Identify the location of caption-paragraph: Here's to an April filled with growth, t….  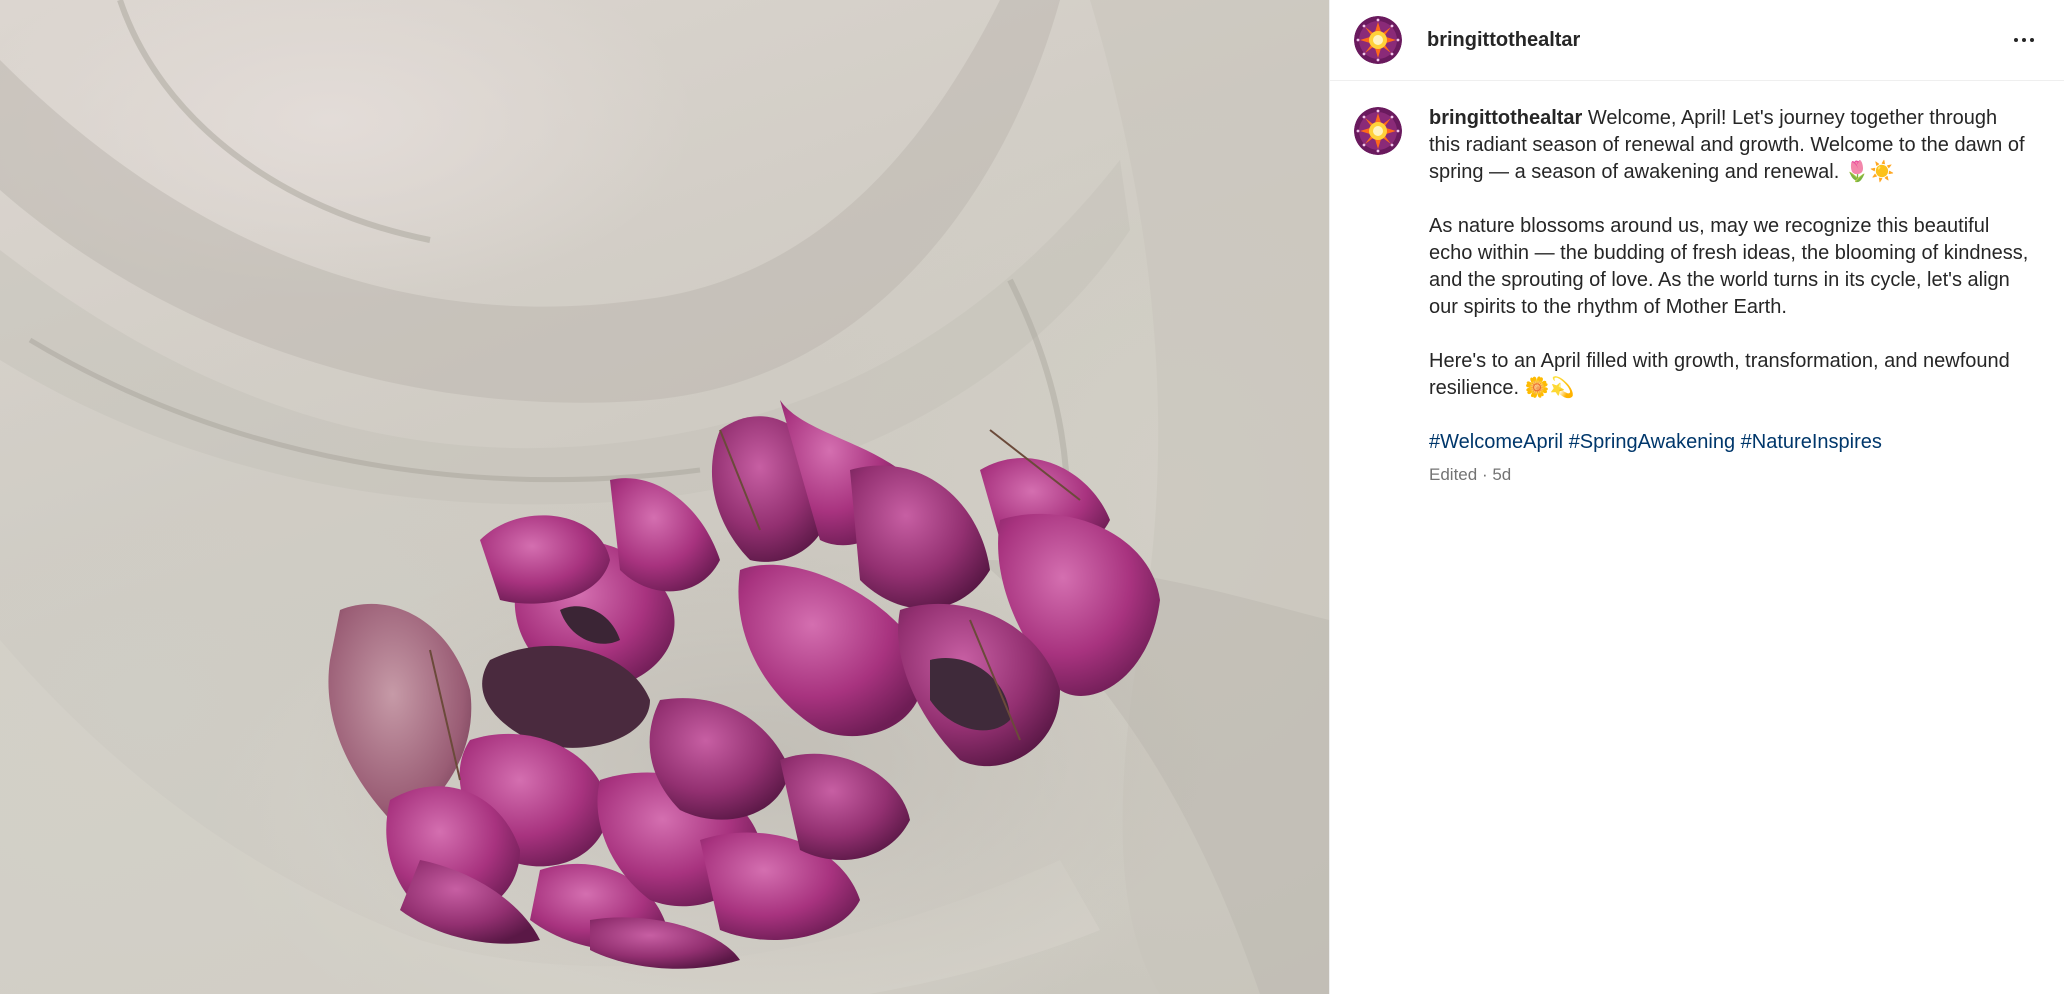
(1719, 374).